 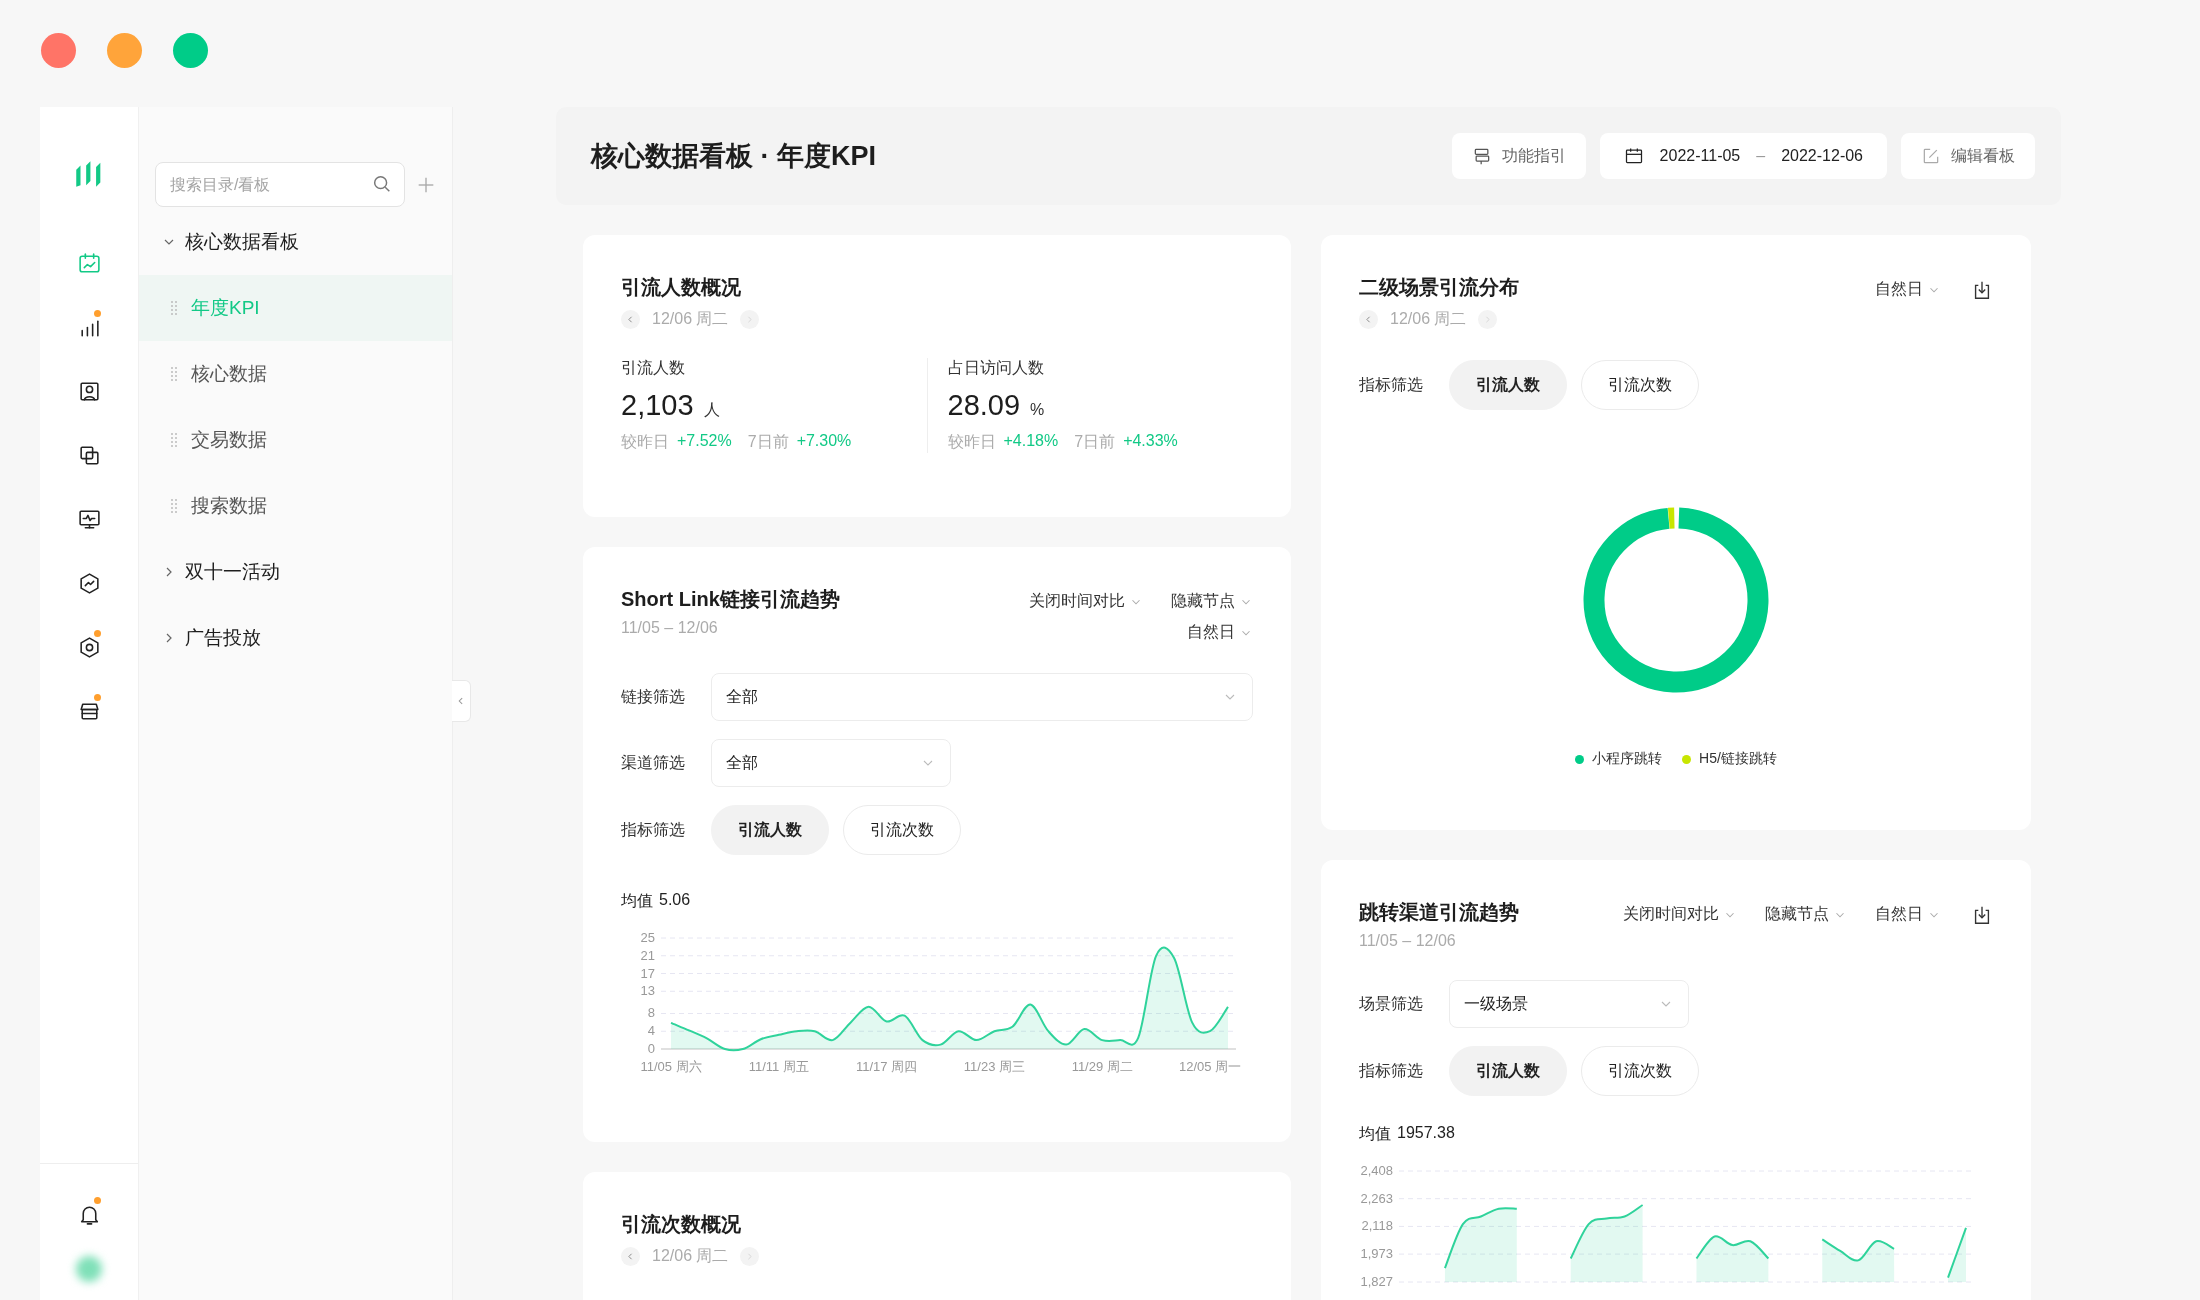 I want to click on change-value: +4.33%, so click(x=1150, y=441).